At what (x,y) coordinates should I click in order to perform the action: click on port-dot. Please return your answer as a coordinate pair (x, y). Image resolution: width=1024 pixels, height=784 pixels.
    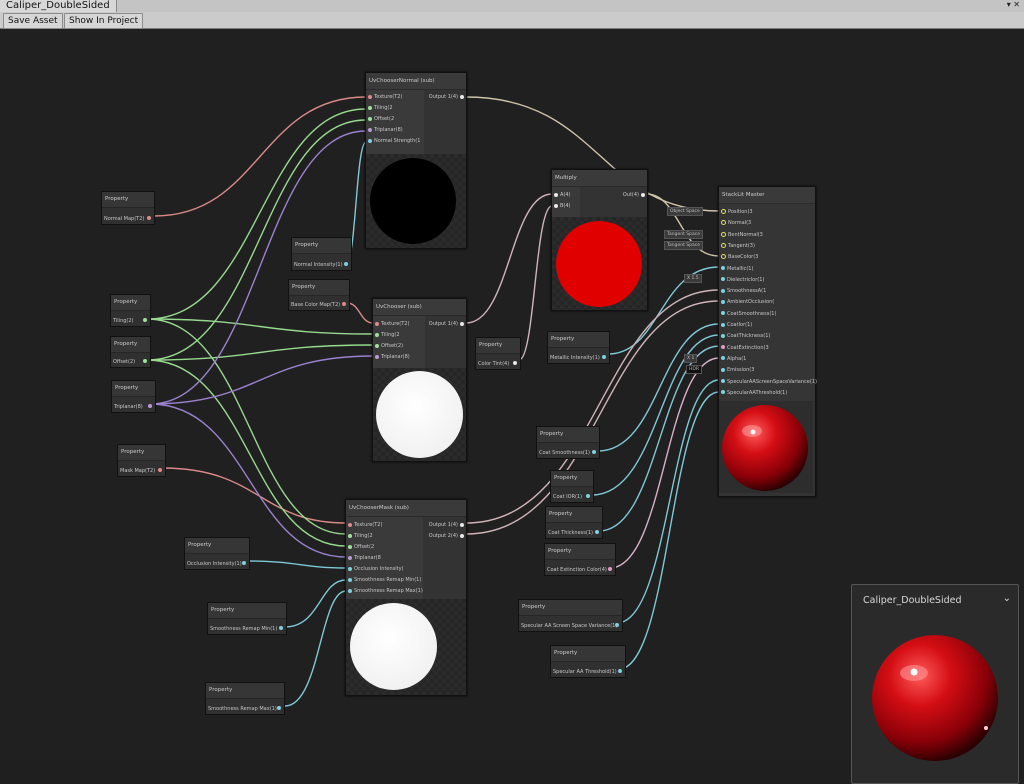
    Looking at the image, I should click on (723, 313).